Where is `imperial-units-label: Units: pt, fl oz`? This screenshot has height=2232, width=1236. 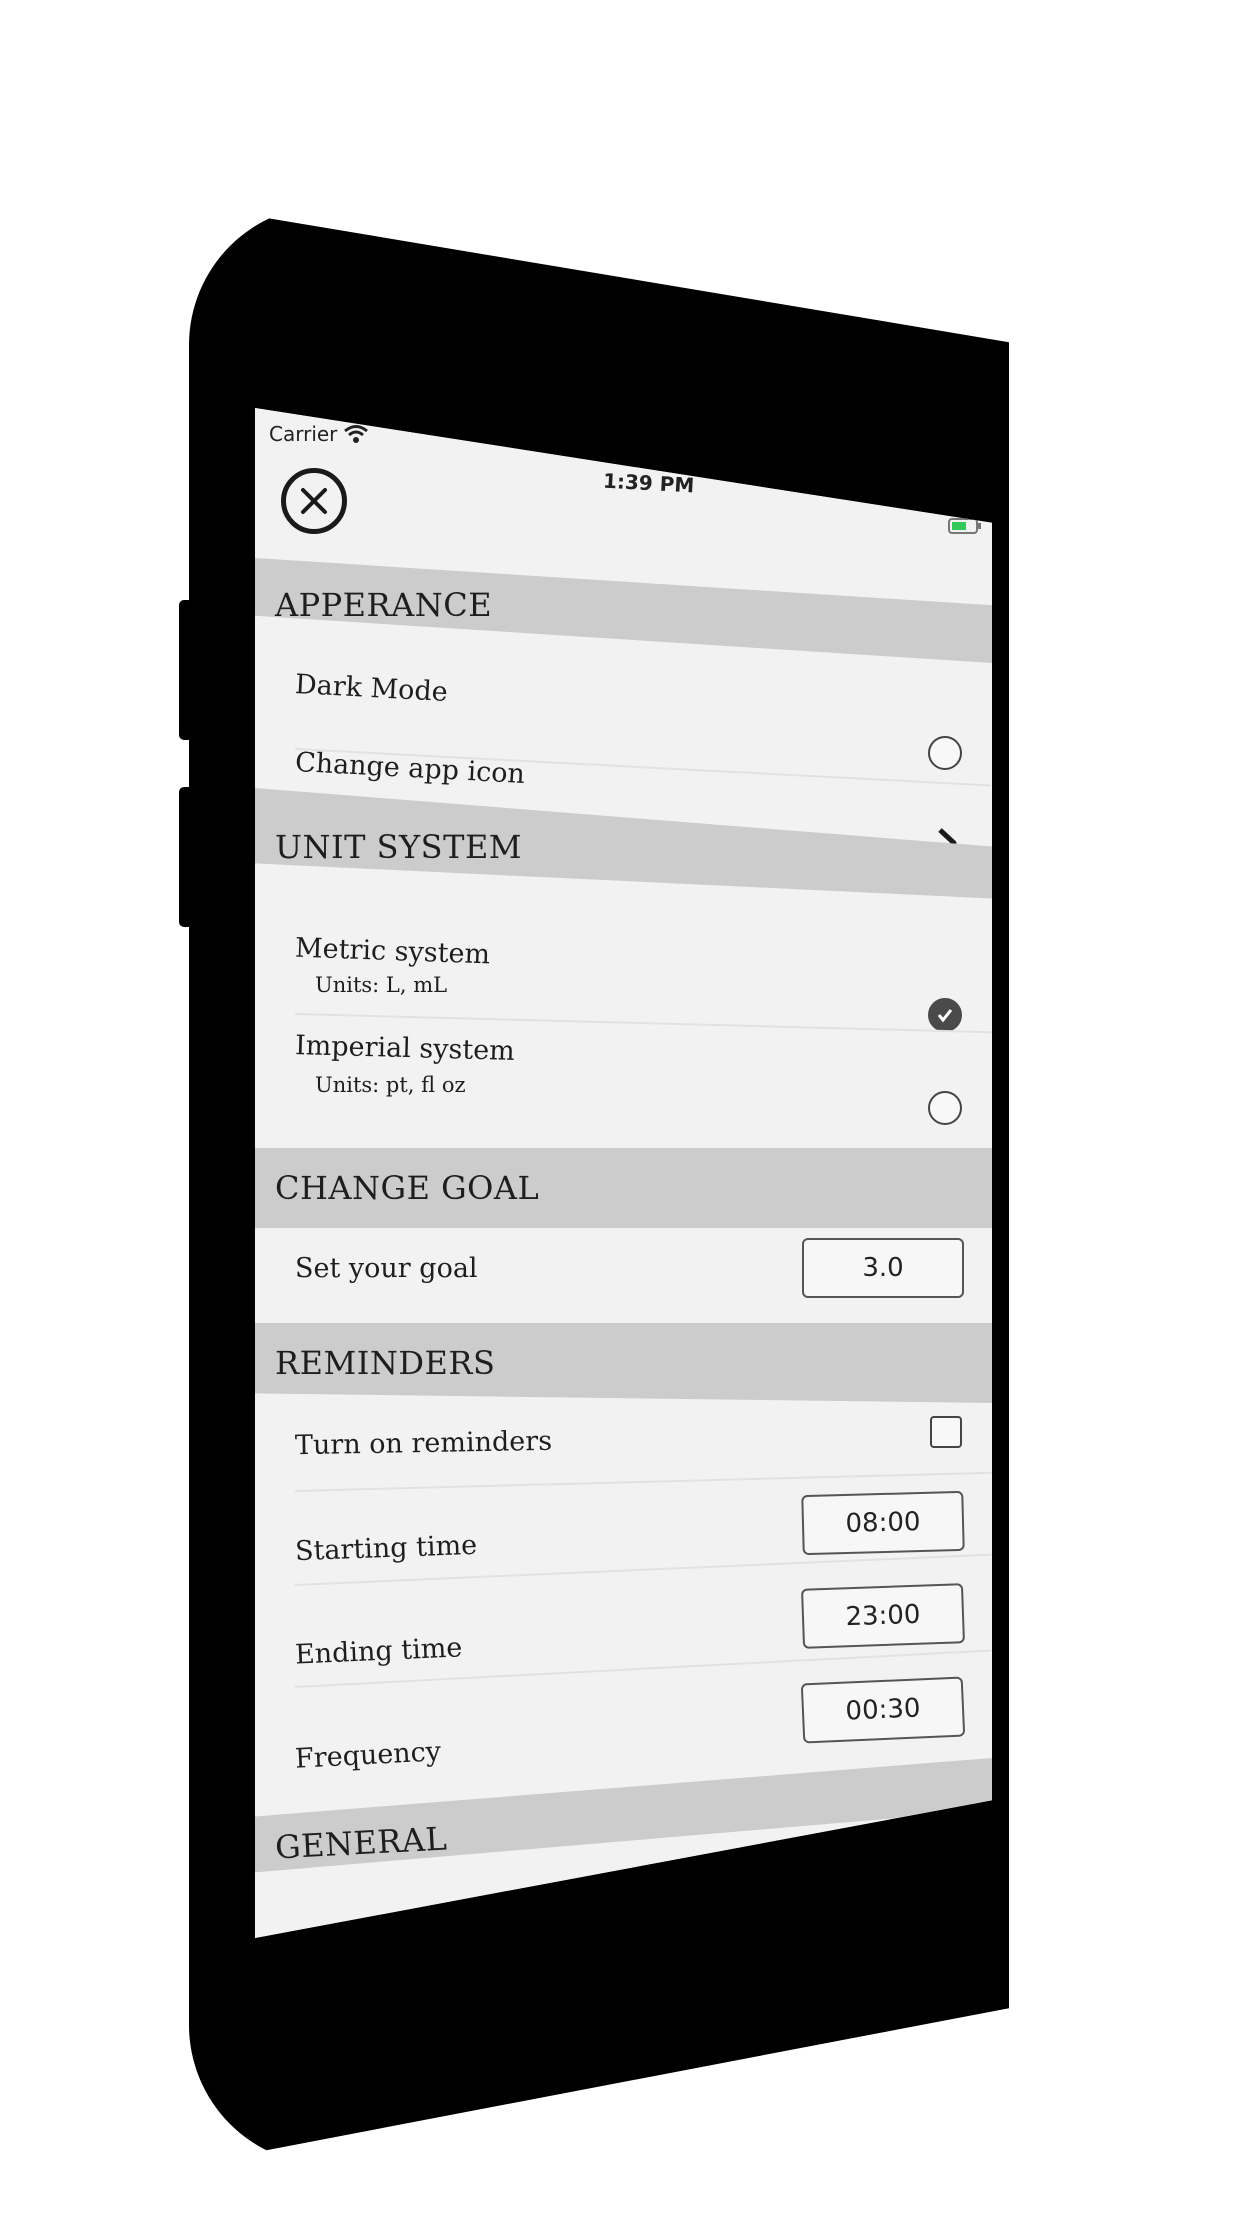
imperial-units-label: Units: pt, fl oz is located at coordinates (390, 1085).